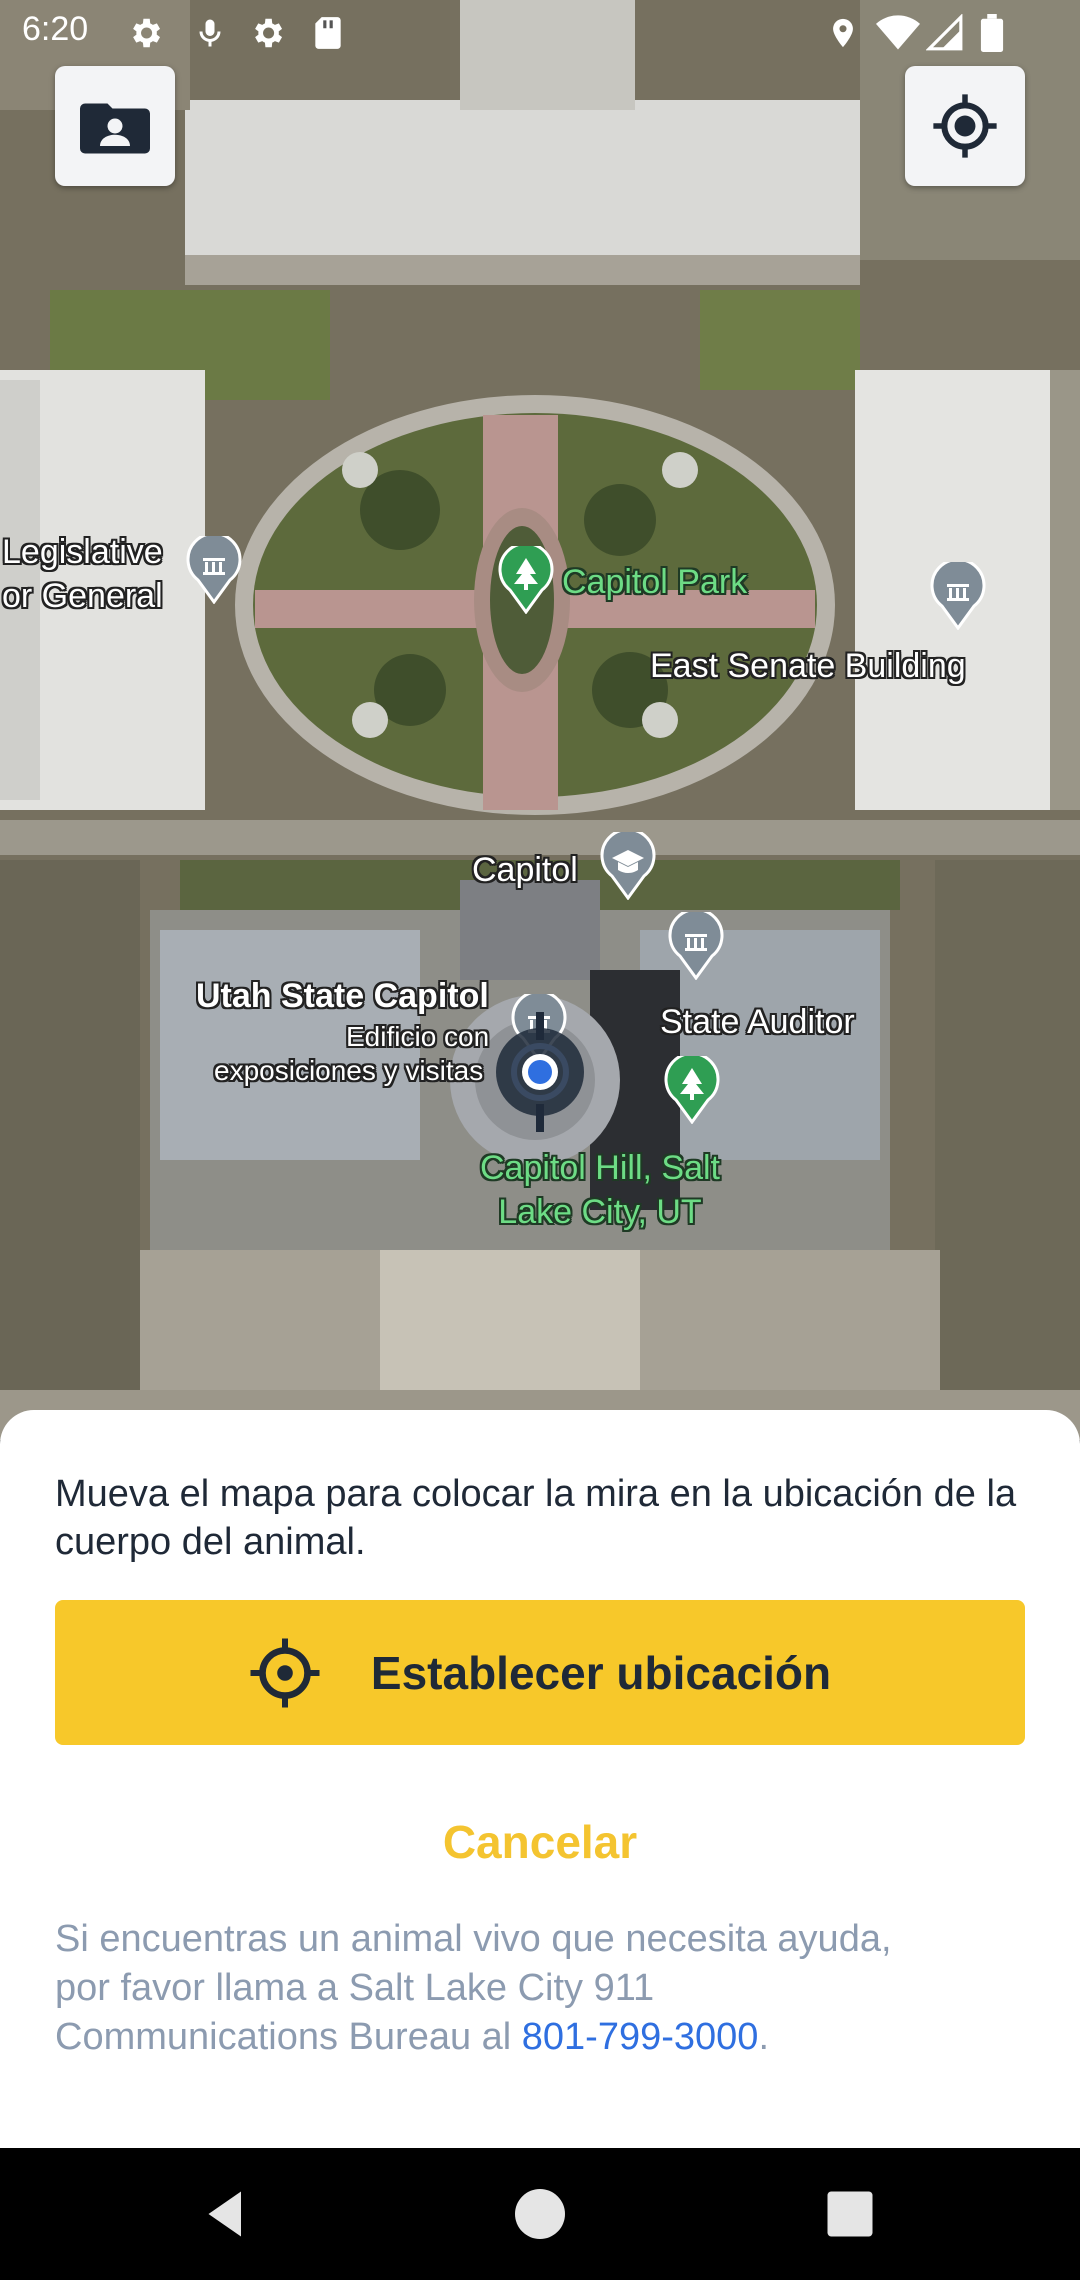 Image resolution: width=1080 pixels, height=2280 pixels. I want to click on phone-link: 801-799-3000, so click(640, 2037).